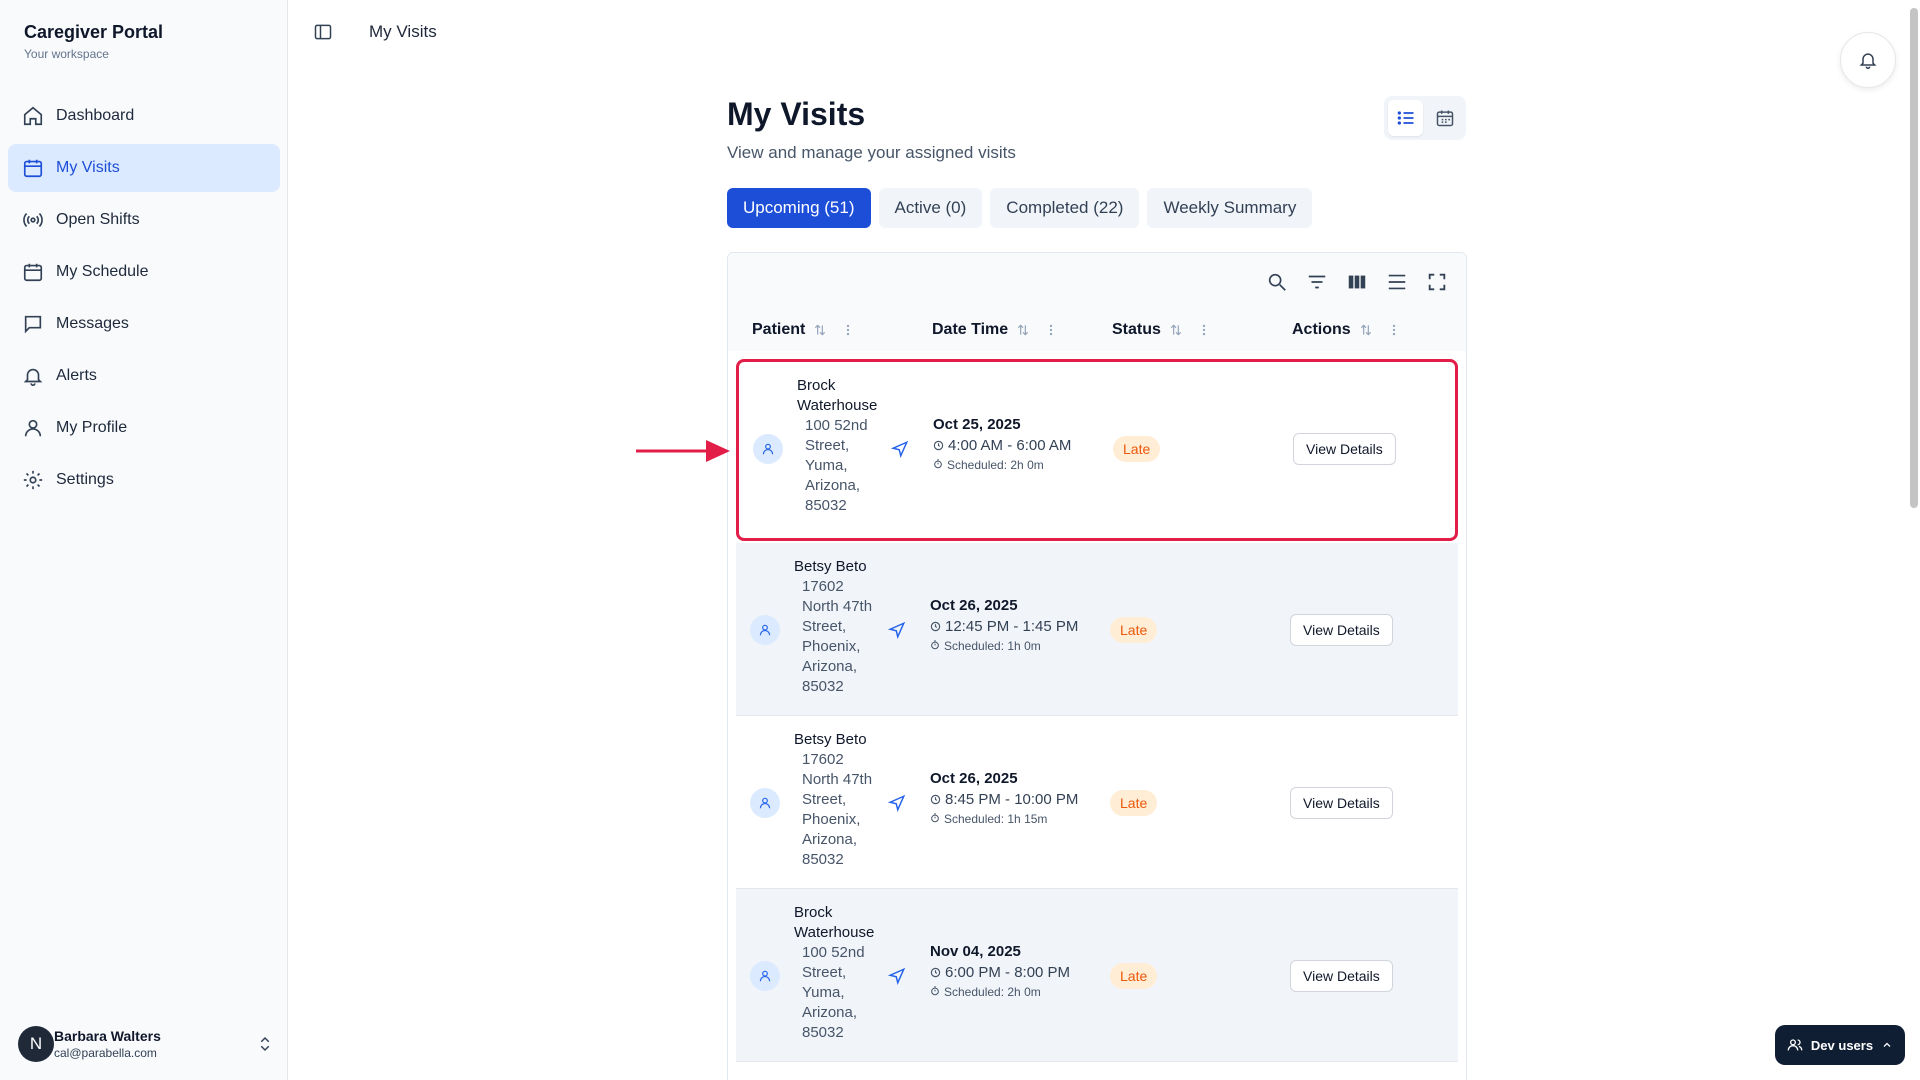 Image resolution: width=1920 pixels, height=1080 pixels. What do you see at coordinates (1013, 446) in the screenshot?
I see `visit-time: 4:00 AM - 6:00 AM` at bounding box center [1013, 446].